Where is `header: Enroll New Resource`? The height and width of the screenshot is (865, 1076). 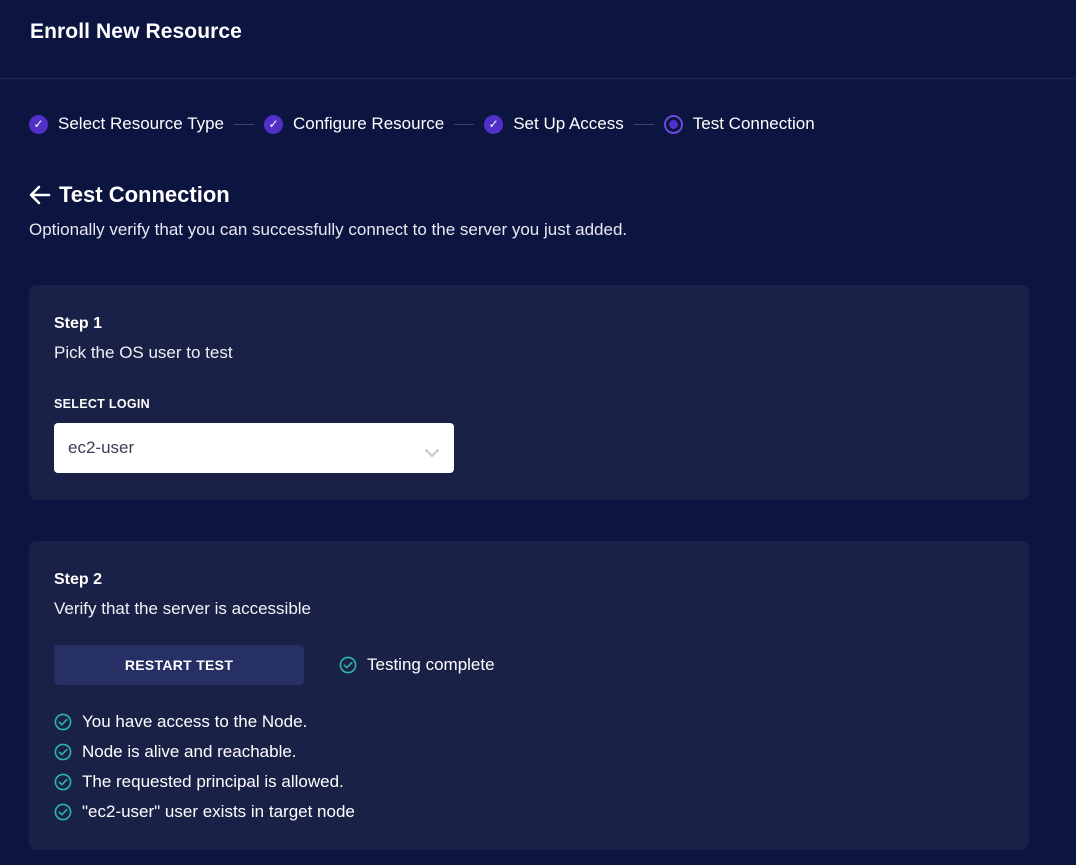
header: Enroll New Resource is located at coordinates (538, 39).